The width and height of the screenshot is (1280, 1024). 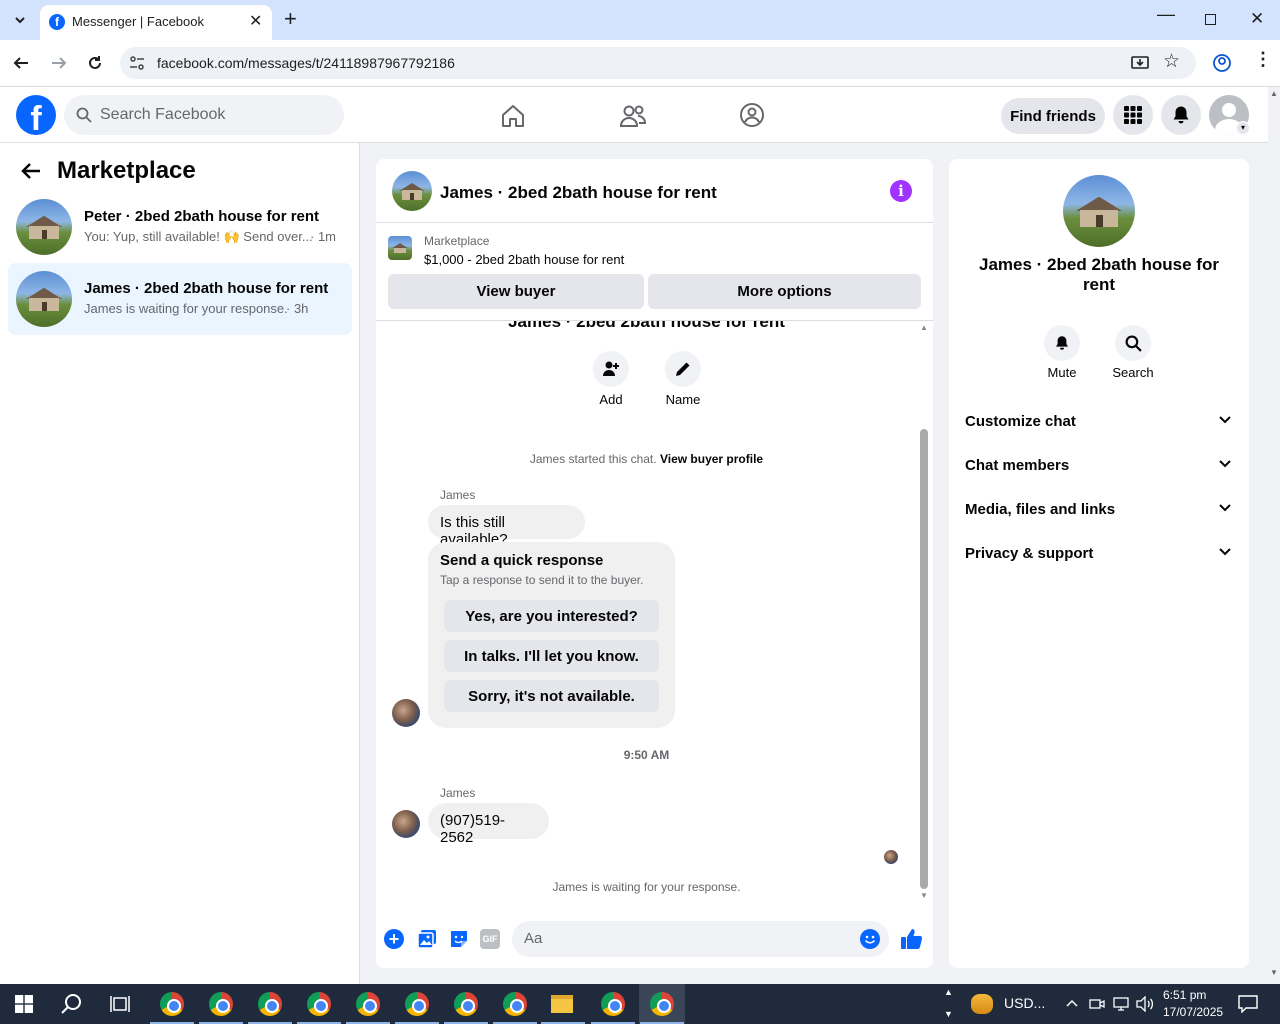 I want to click on name-action: Name, so click(x=683, y=381).